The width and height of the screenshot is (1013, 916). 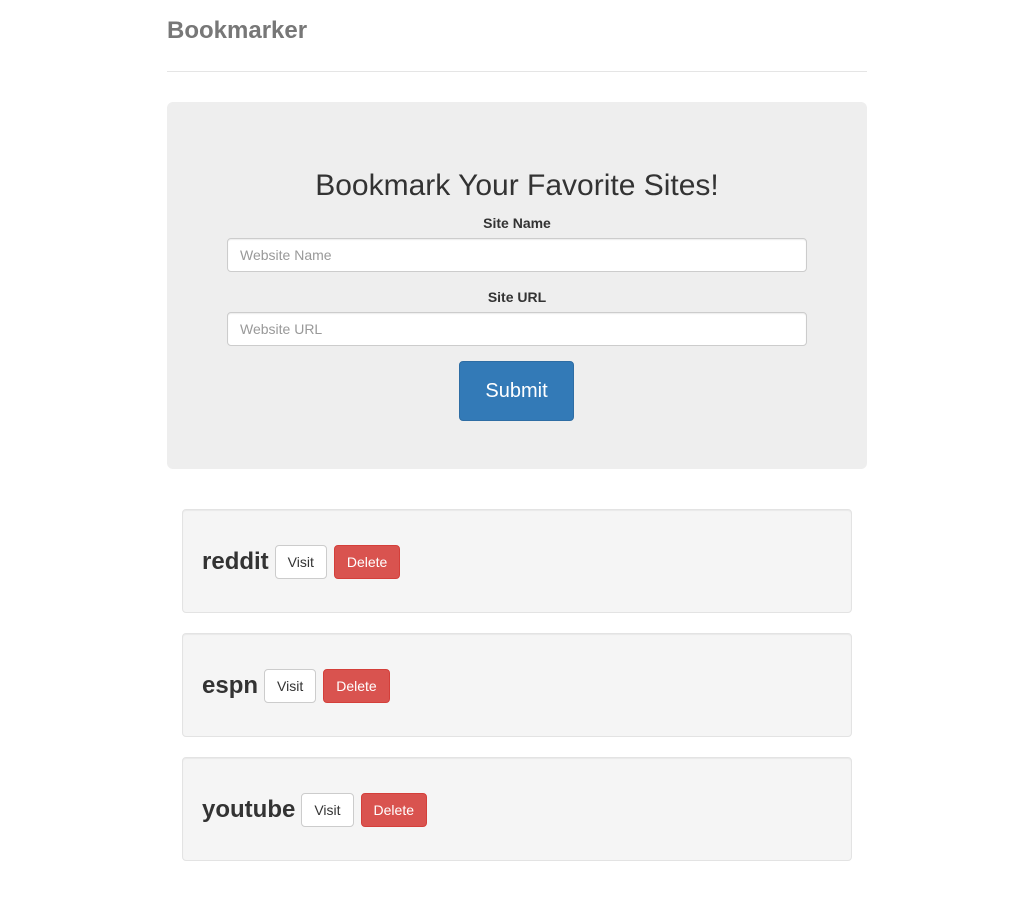 What do you see at coordinates (517, 685) in the screenshot?
I see `bookmark-item: espn Visit Delete` at bounding box center [517, 685].